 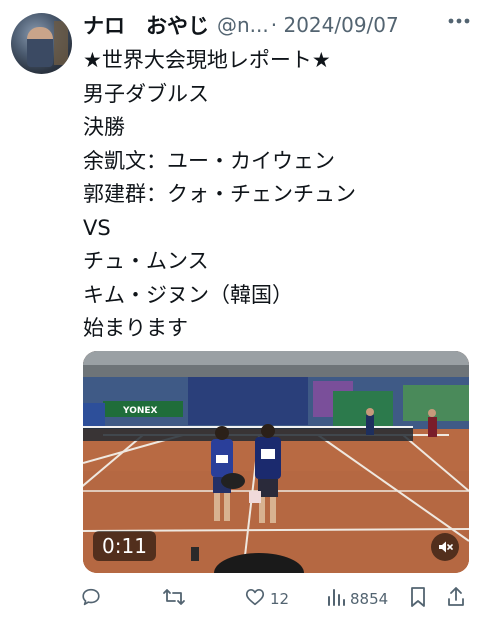 What do you see at coordinates (146, 93) in the screenshot?
I see `tweet-line: 男子ダブルス` at bounding box center [146, 93].